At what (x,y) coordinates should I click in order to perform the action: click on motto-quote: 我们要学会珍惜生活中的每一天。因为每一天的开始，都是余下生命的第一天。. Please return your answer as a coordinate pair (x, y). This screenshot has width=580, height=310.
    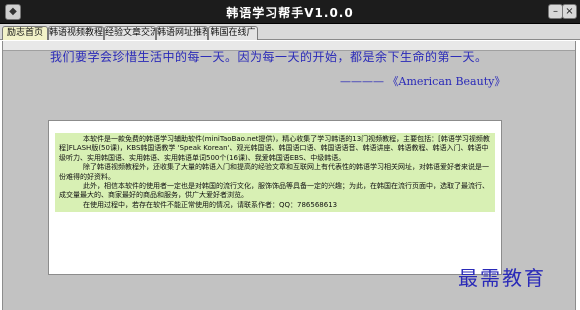
    Looking at the image, I should click on (269, 57).